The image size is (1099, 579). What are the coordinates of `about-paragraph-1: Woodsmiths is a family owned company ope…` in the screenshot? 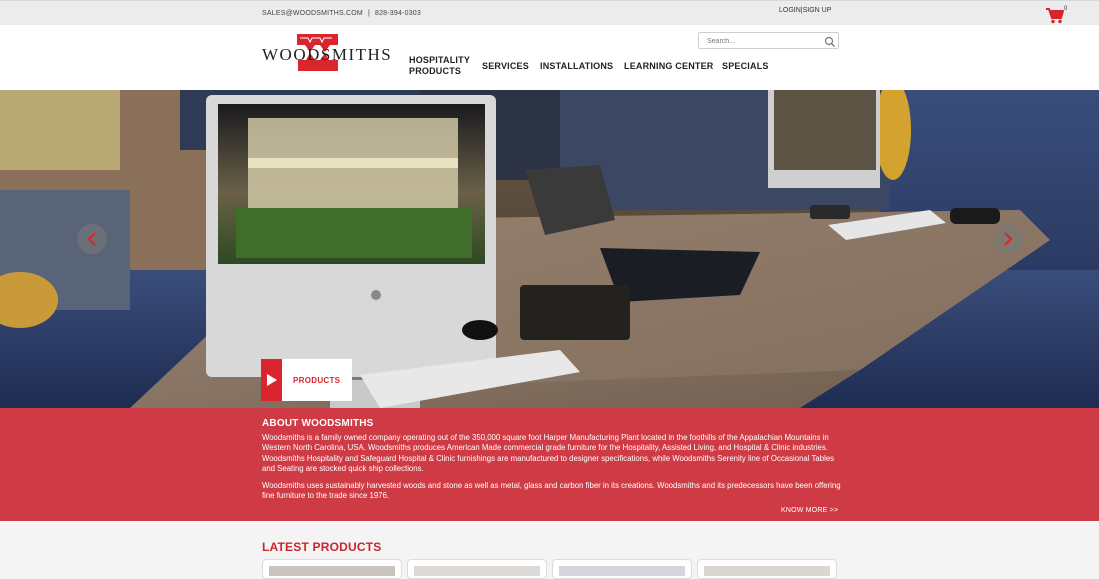 It's located at (548, 453).